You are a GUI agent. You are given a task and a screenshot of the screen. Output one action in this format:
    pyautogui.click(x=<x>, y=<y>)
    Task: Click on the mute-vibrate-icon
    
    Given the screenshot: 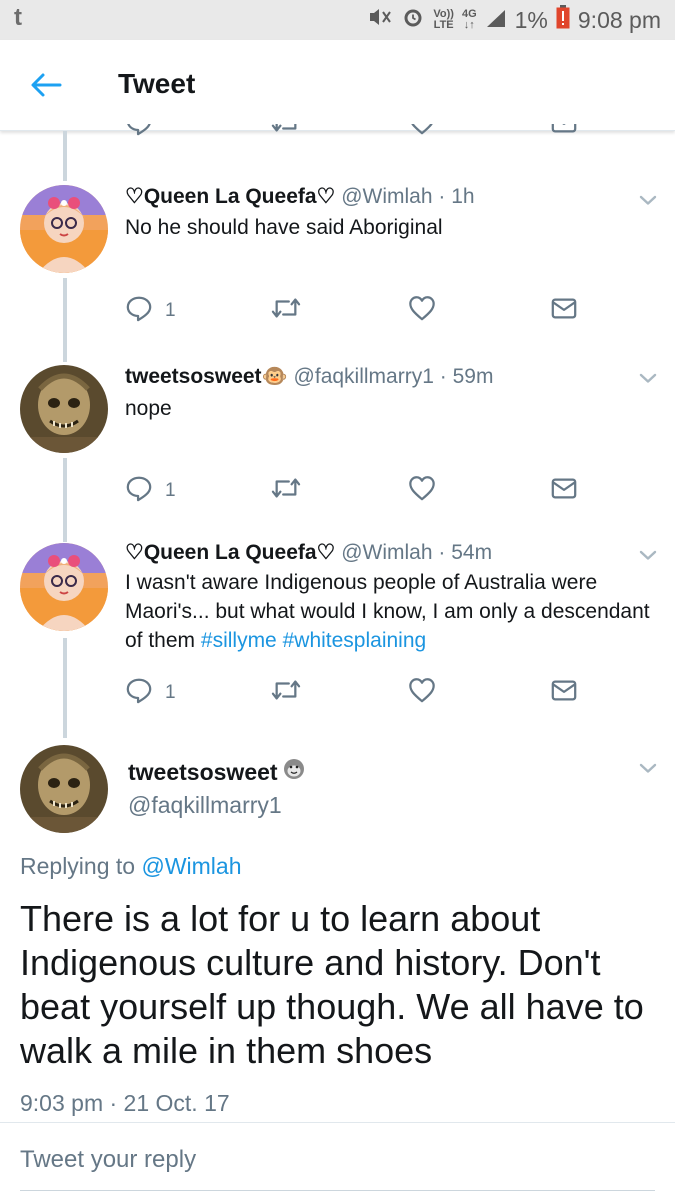 What is the action you would take?
    pyautogui.click(x=380, y=20)
    